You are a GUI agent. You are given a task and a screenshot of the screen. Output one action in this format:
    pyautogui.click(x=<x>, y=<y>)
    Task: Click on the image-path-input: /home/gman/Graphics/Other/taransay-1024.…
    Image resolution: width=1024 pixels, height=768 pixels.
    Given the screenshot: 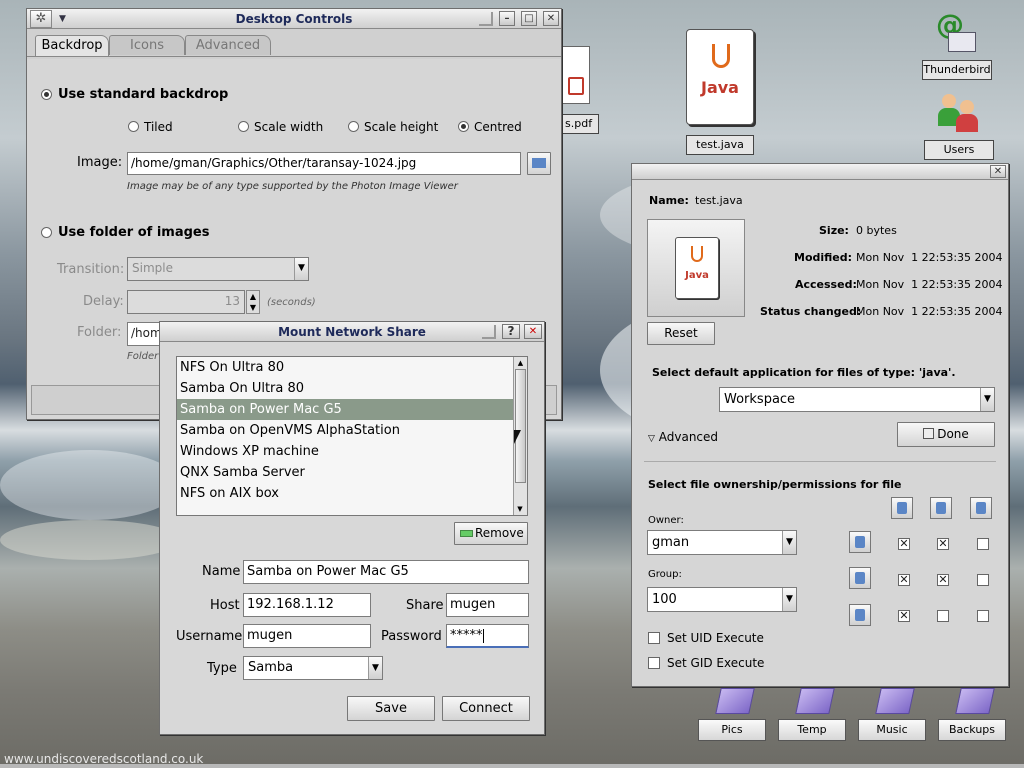 What is the action you would take?
    pyautogui.click(x=324, y=163)
    